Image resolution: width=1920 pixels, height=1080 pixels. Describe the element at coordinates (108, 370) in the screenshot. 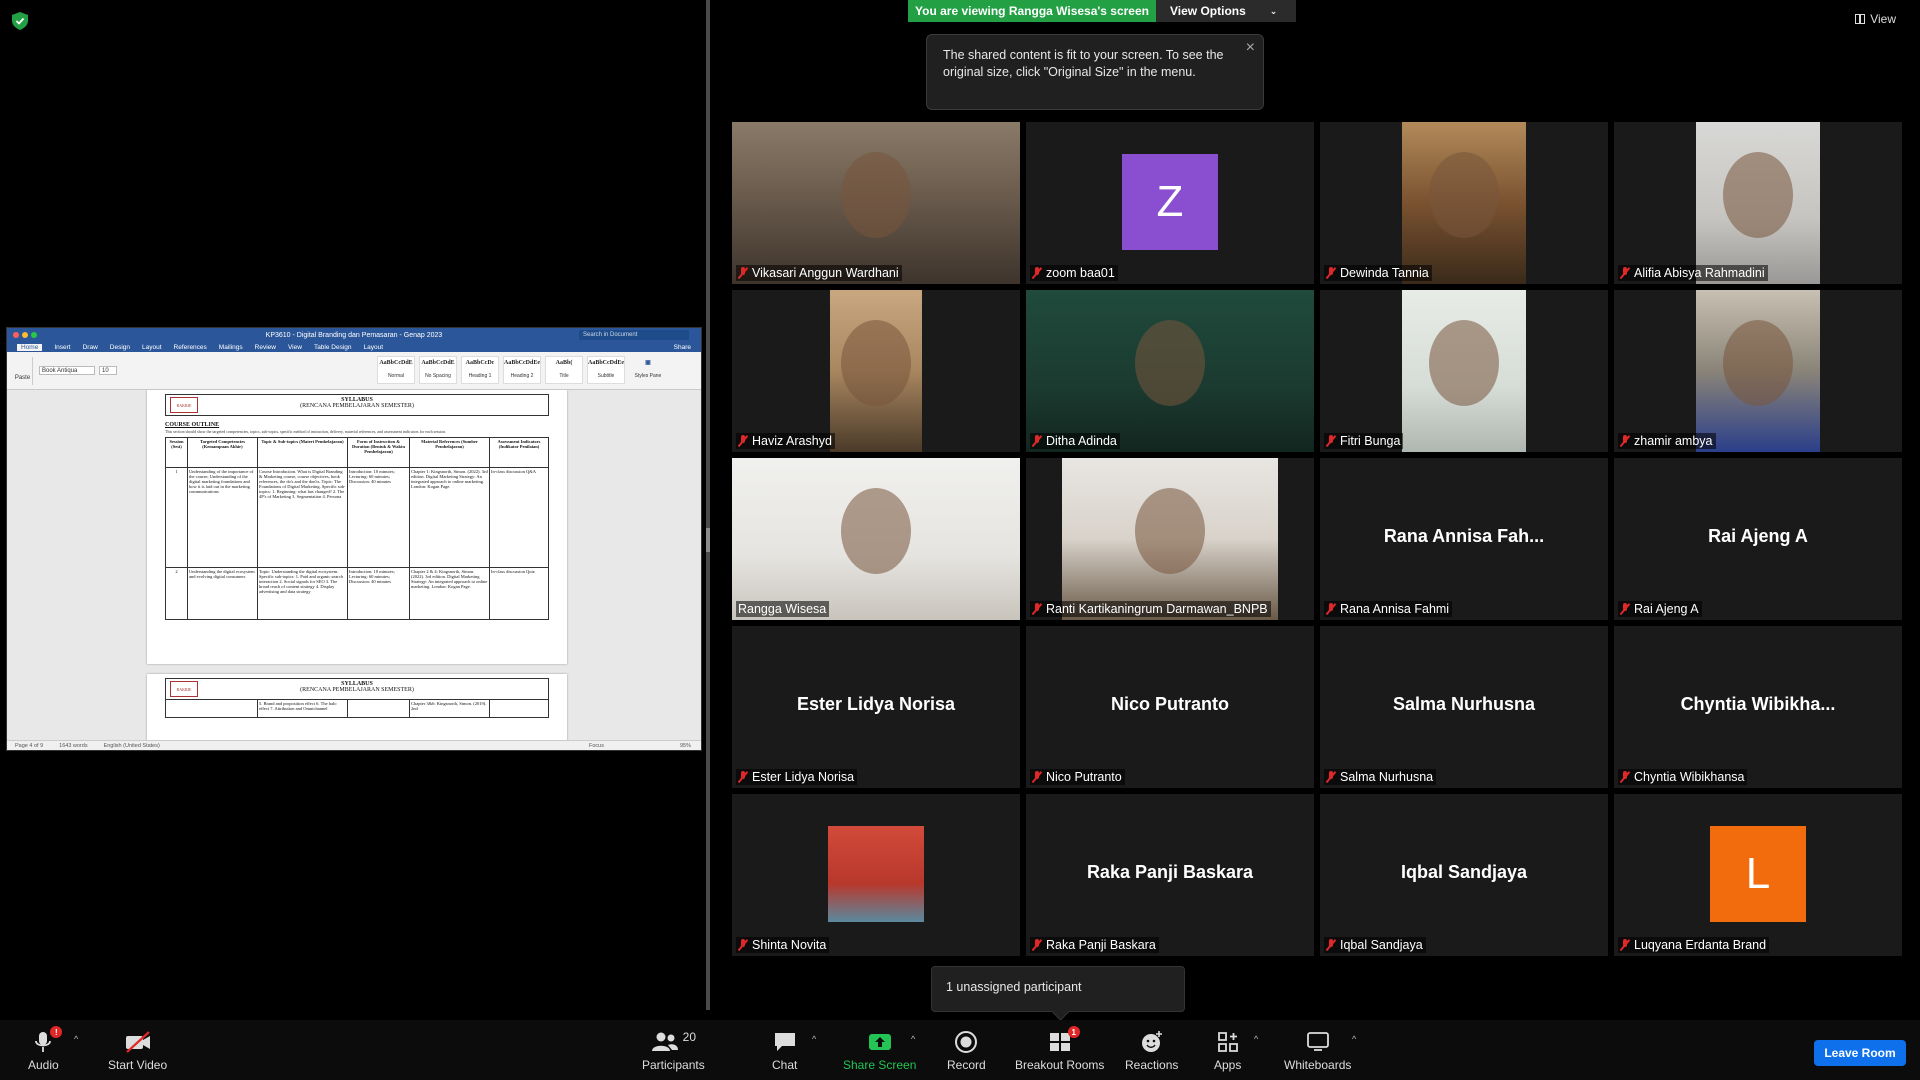

I see `font-size-select: 10` at that location.